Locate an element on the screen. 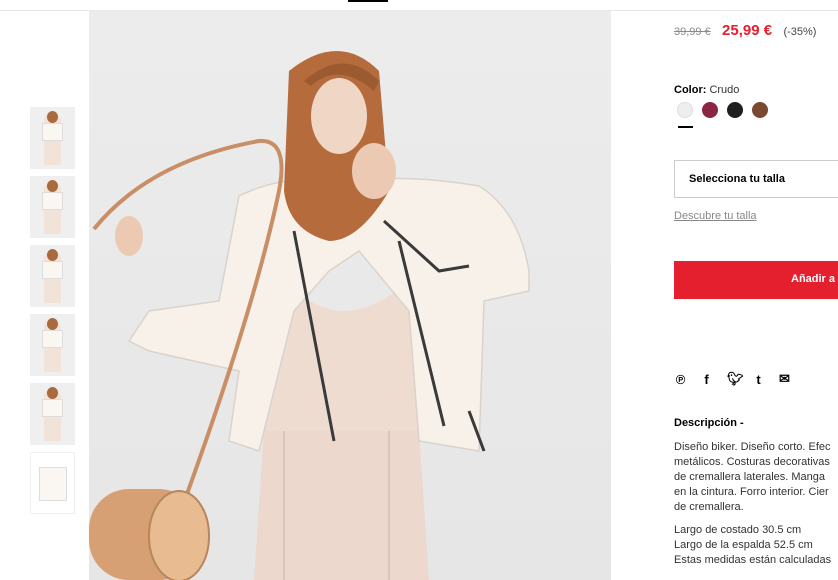  measure-line: Largo de la espalda 52.5 cm is located at coordinates (743, 545).